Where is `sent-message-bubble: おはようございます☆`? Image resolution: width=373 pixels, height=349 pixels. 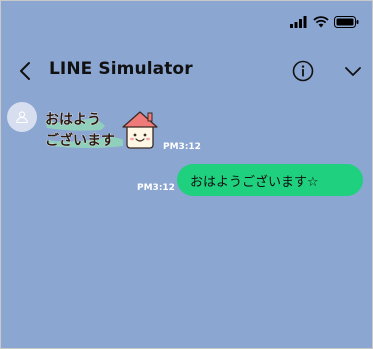
sent-message-bubble: おはようございます☆ is located at coordinates (270, 180).